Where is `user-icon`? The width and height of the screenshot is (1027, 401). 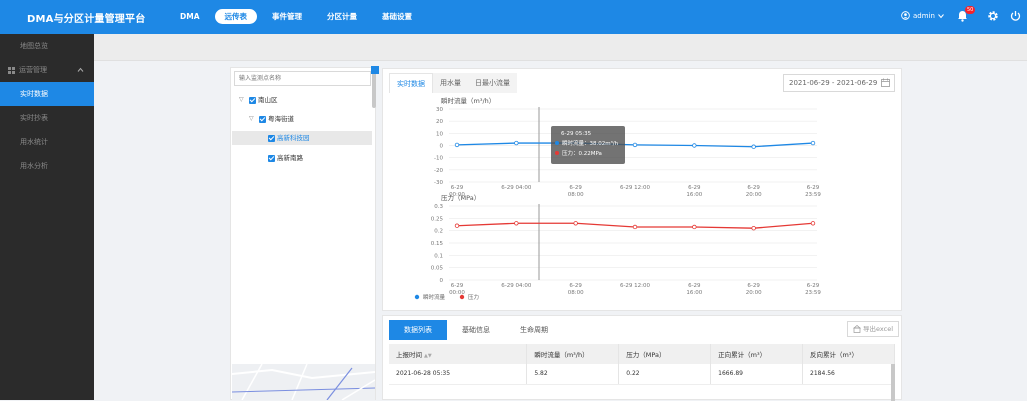 user-icon is located at coordinates (905, 15).